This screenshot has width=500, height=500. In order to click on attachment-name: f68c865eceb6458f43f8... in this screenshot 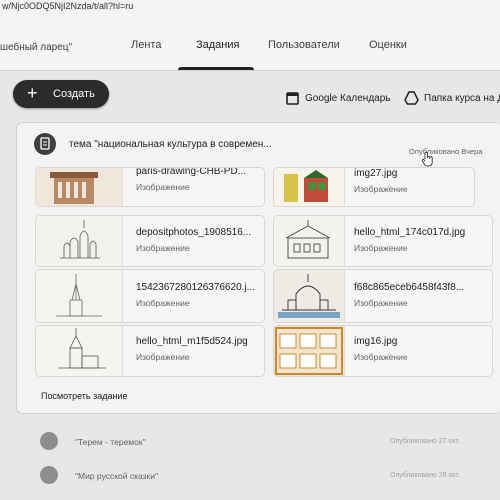, I will do `click(409, 287)`.